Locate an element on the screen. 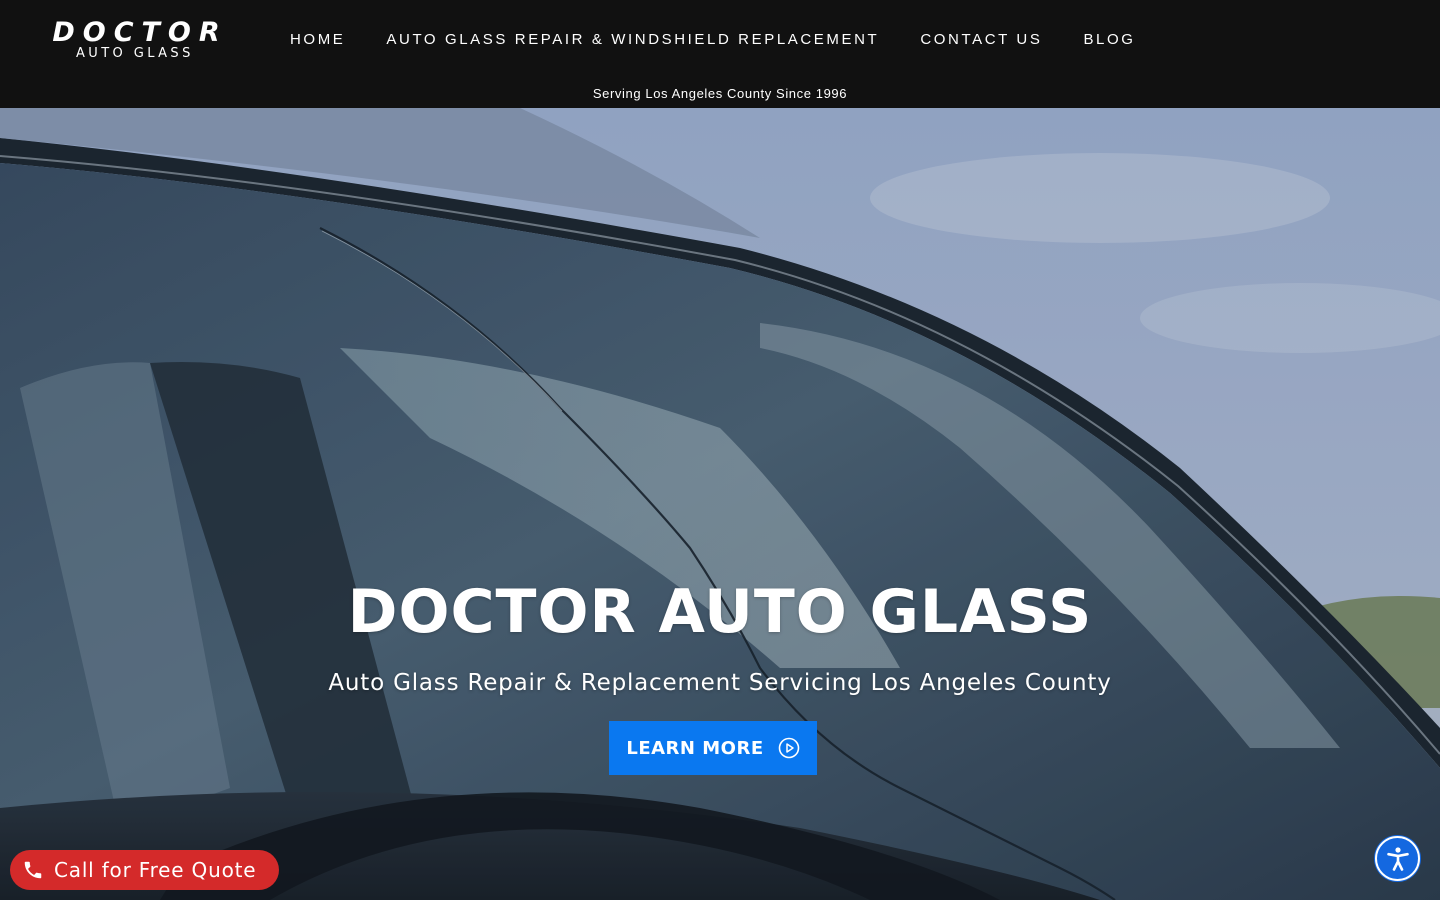  learn-more-label: LEARN MORE is located at coordinates (695, 748).